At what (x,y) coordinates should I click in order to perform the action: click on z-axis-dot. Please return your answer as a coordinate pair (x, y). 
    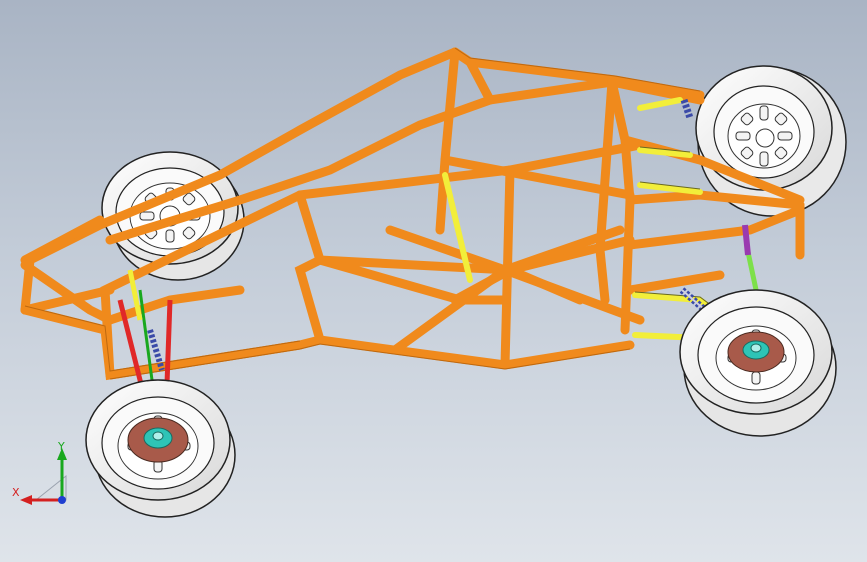
    Looking at the image, I should click on (62, 500).